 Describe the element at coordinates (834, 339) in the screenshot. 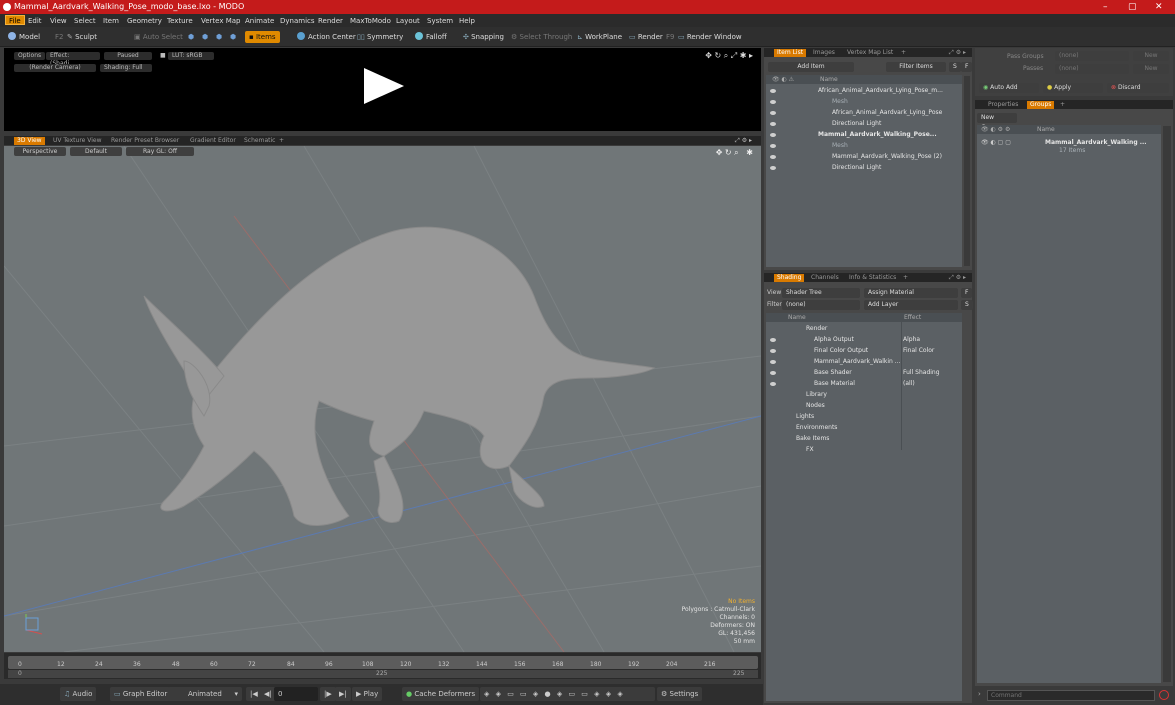

I see `shader-row-name: Alpha Output` at that location.